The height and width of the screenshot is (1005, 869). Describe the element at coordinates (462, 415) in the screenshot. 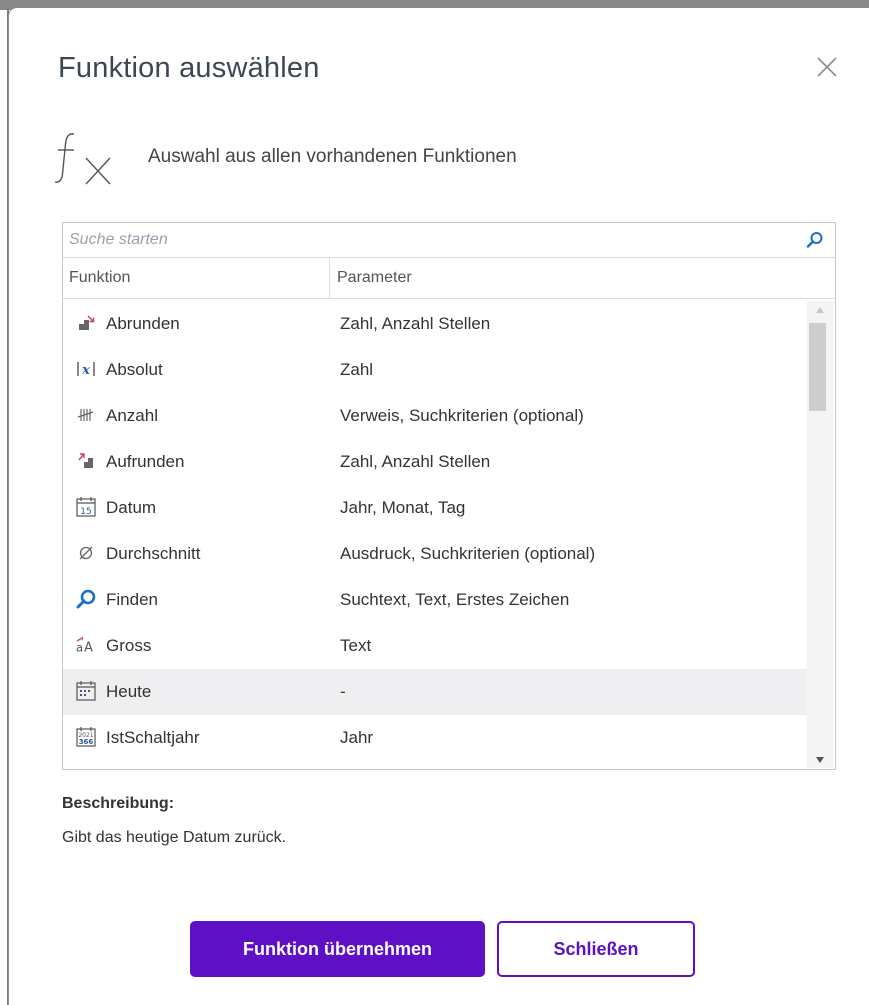

I see `function-parameters: Verweis, Suchkriterien (optional)` at that location.